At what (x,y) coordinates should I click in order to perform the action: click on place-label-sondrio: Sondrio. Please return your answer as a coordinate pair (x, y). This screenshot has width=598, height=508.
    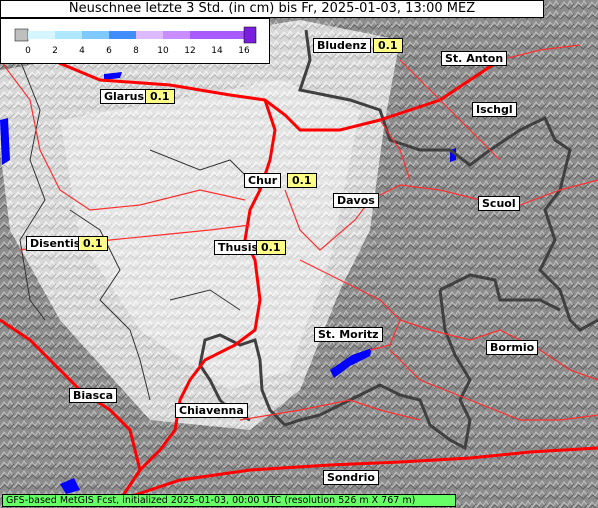
    Looking at the image, I should click on (351, 477).